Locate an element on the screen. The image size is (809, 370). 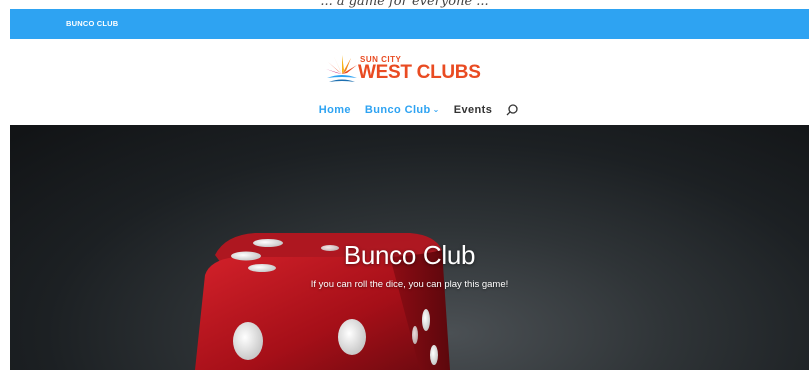
site-logo: SUN CITY WEST CLUBS is located at coordinates (402, 71).